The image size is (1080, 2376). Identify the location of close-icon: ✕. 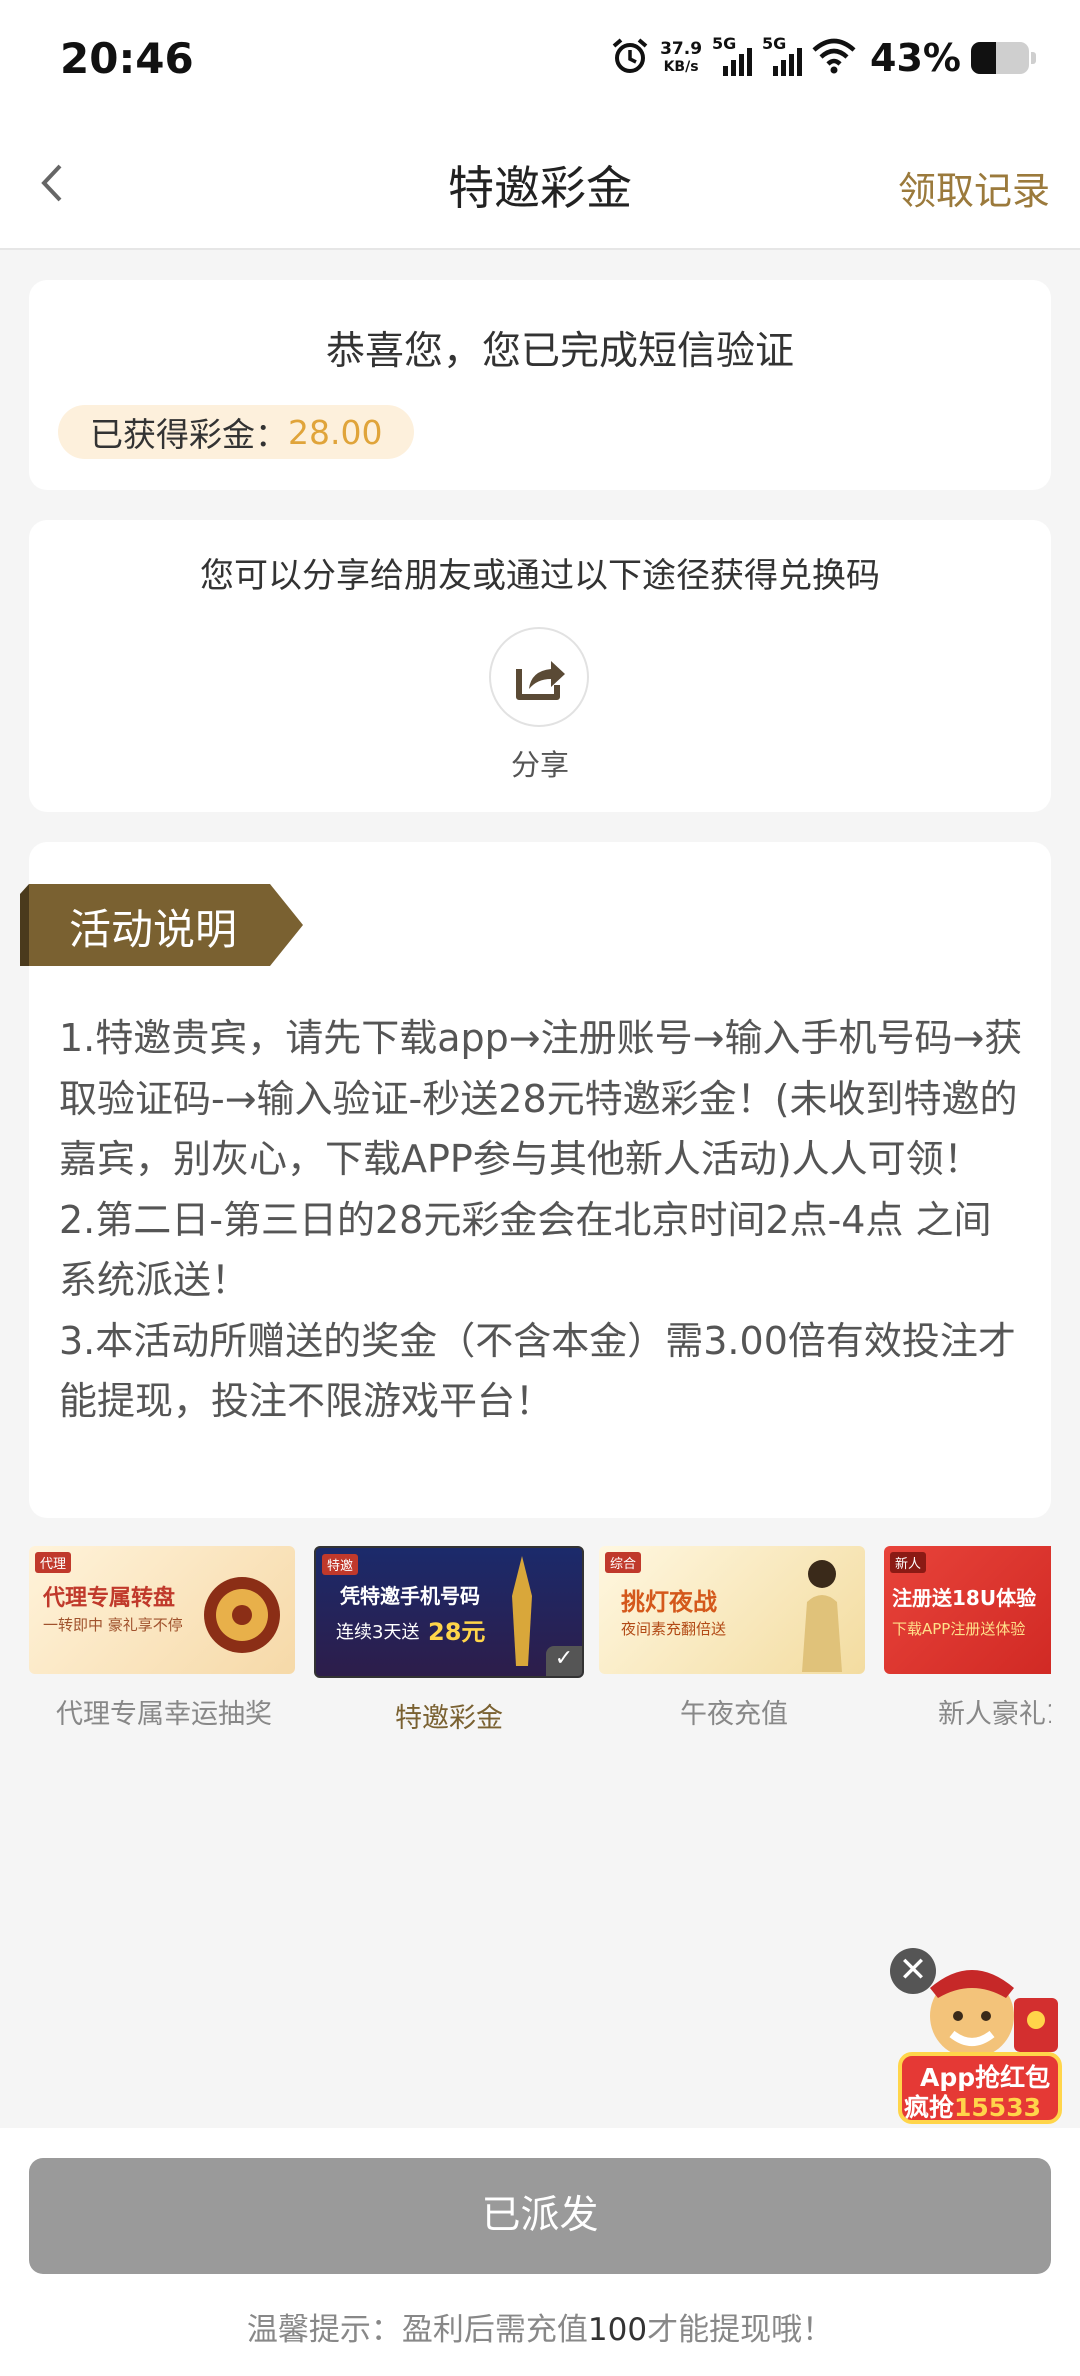
(913, 1971).